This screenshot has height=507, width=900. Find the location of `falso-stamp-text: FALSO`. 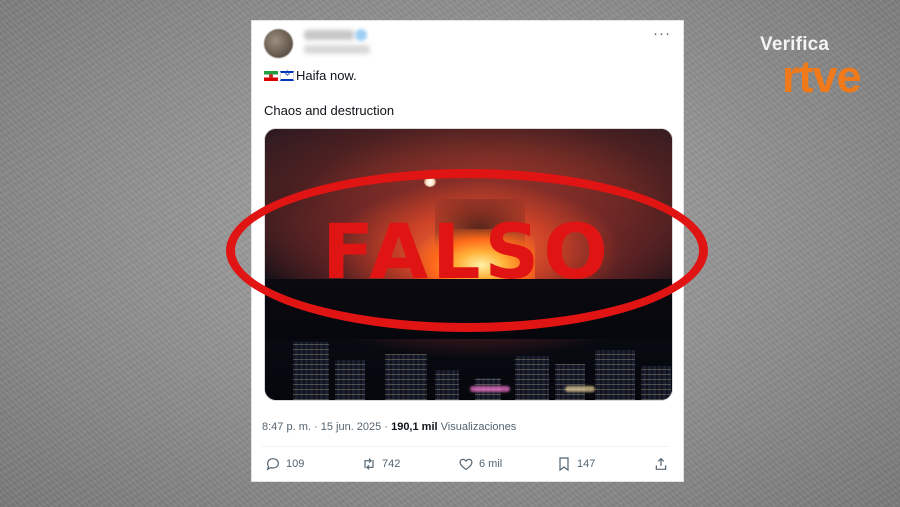

falso-stamp-text: FALSO is located at coordinates (467, 251).